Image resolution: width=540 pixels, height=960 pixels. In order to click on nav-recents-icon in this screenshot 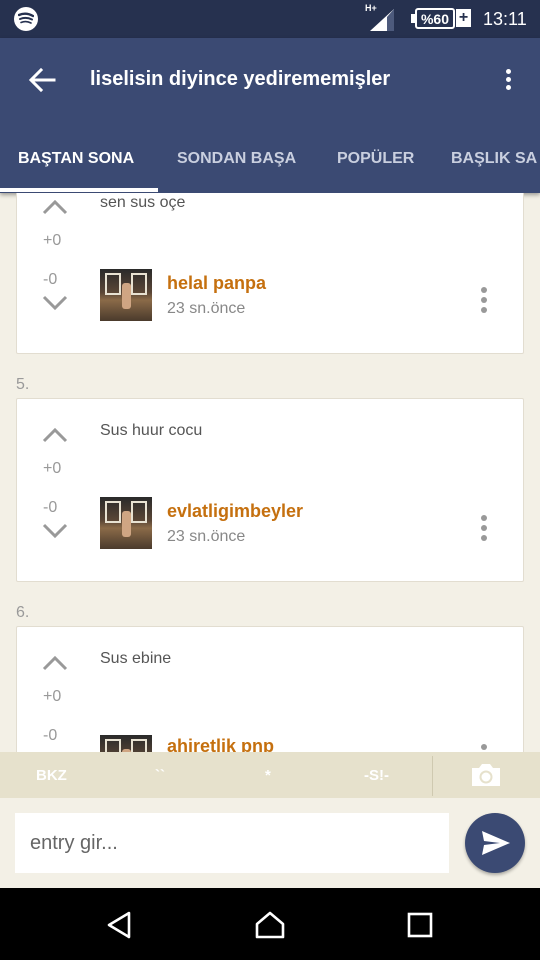, I will do `click(420, 925)`.